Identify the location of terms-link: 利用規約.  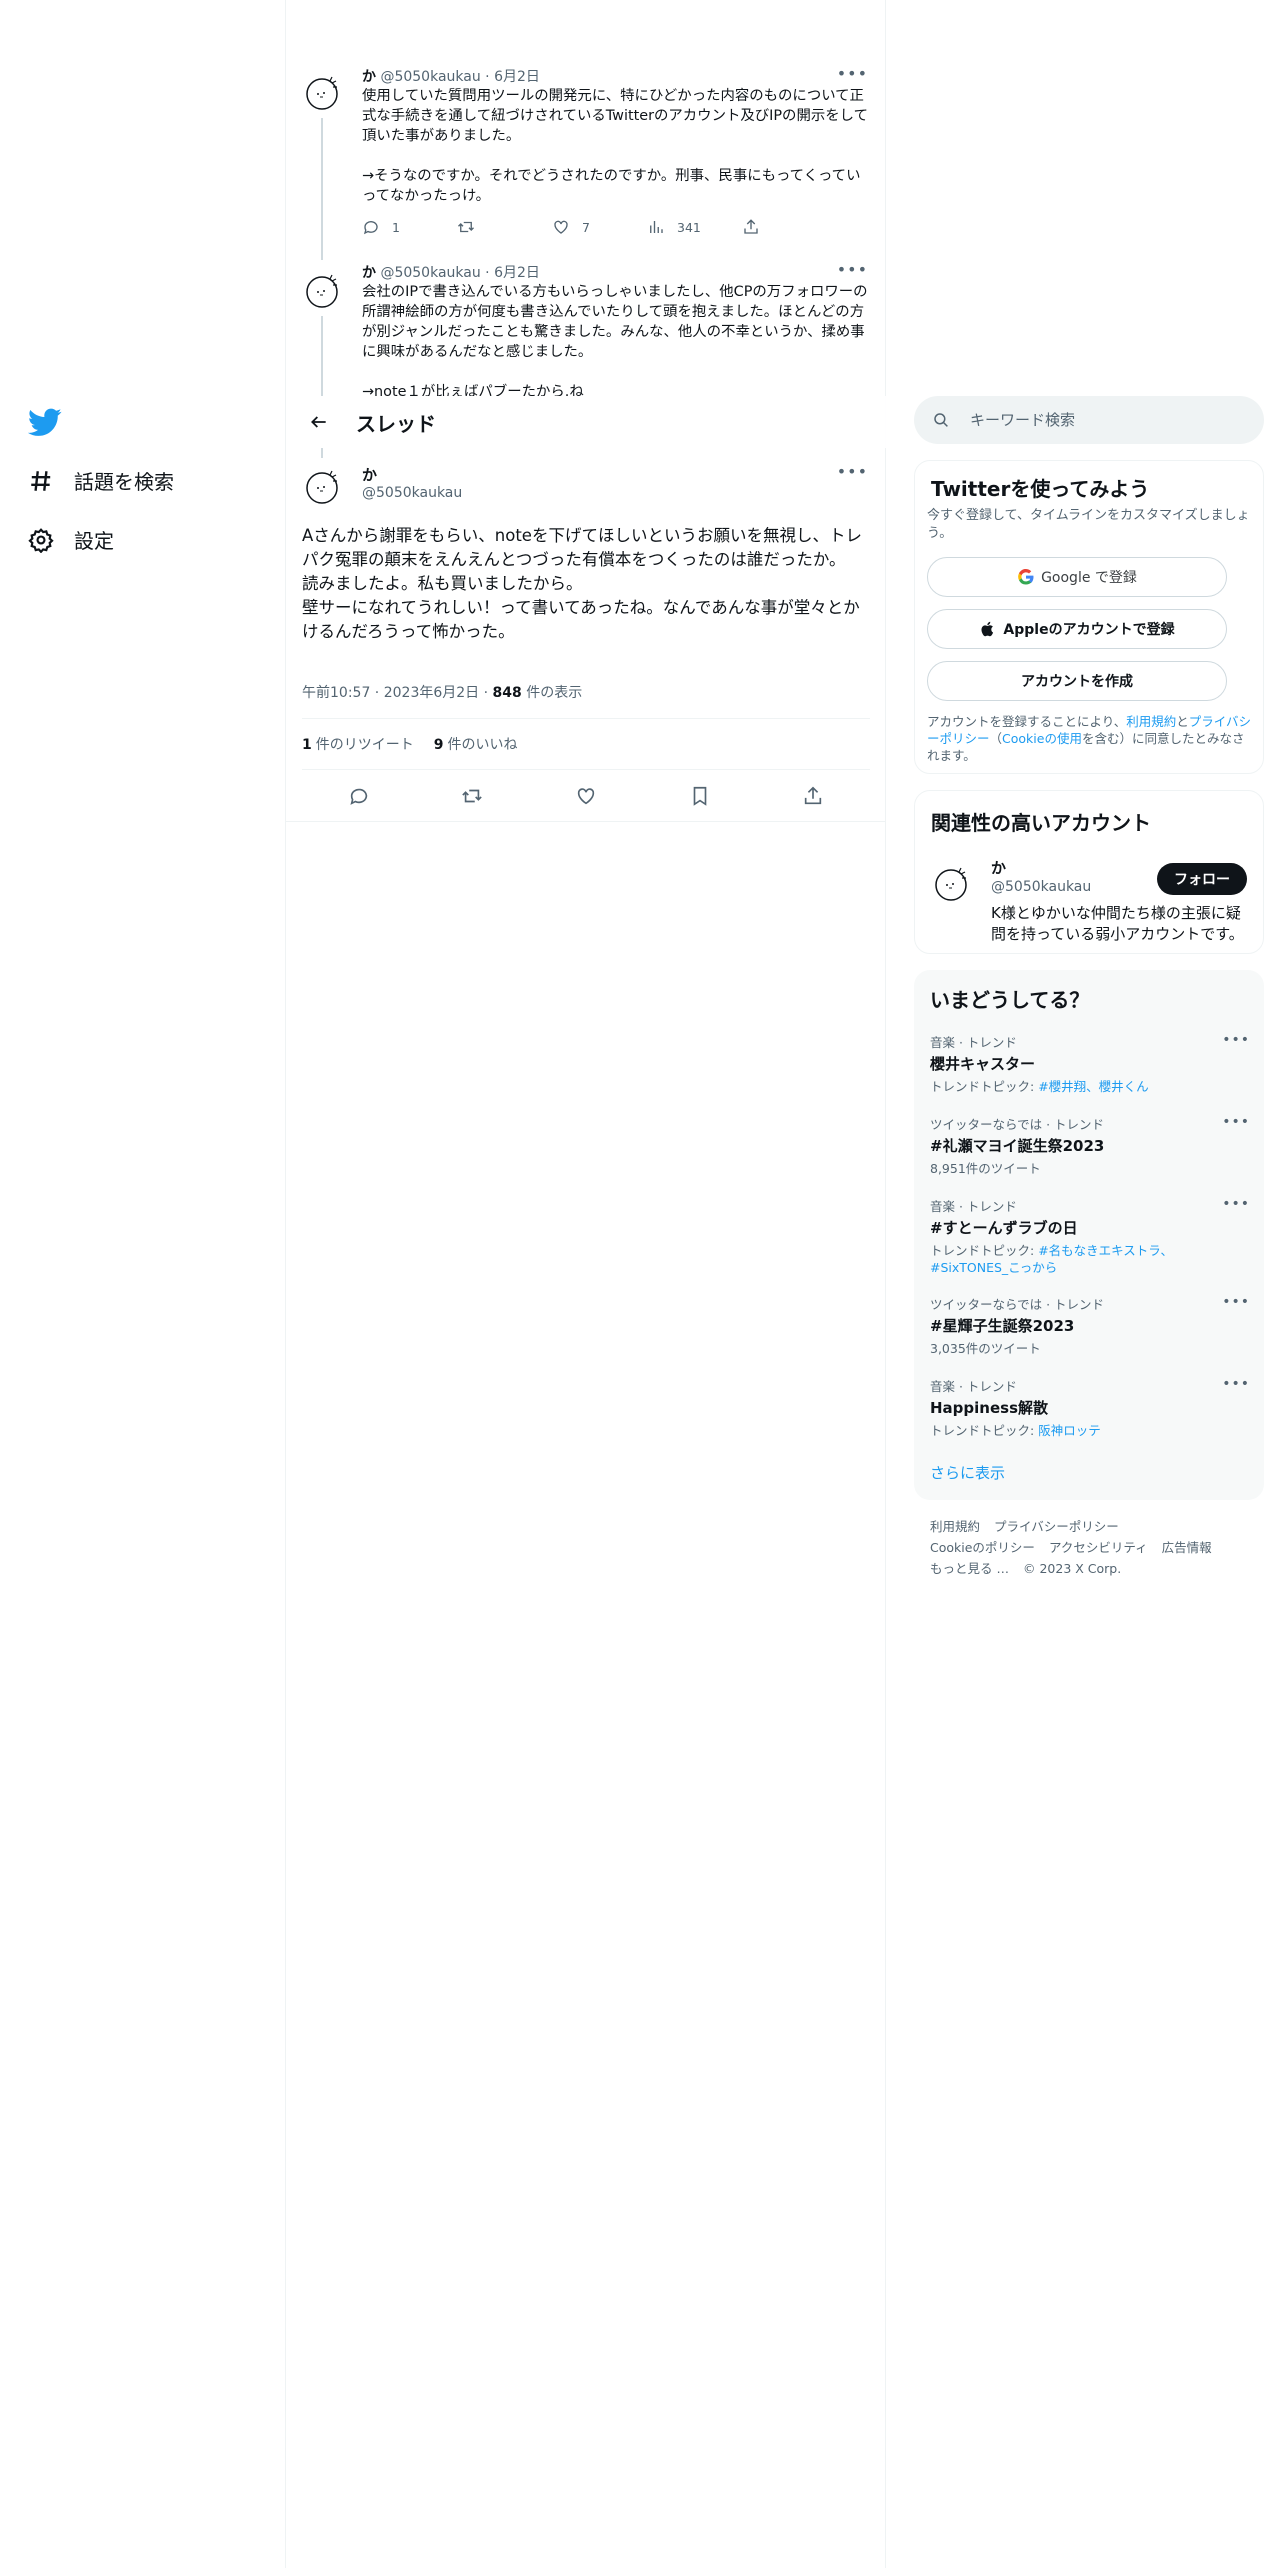
(1151, 721).